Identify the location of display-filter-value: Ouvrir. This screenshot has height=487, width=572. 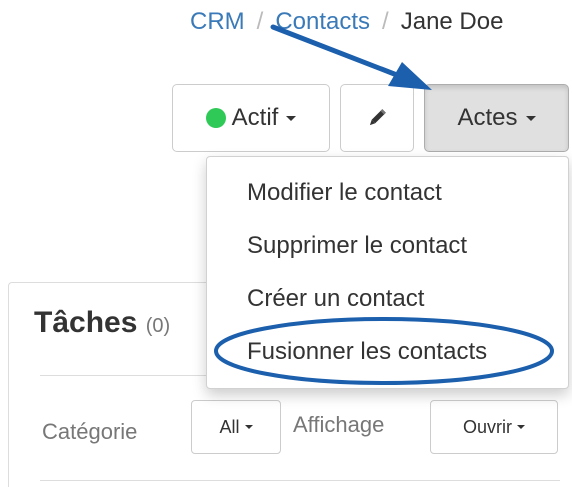
(487, 426).